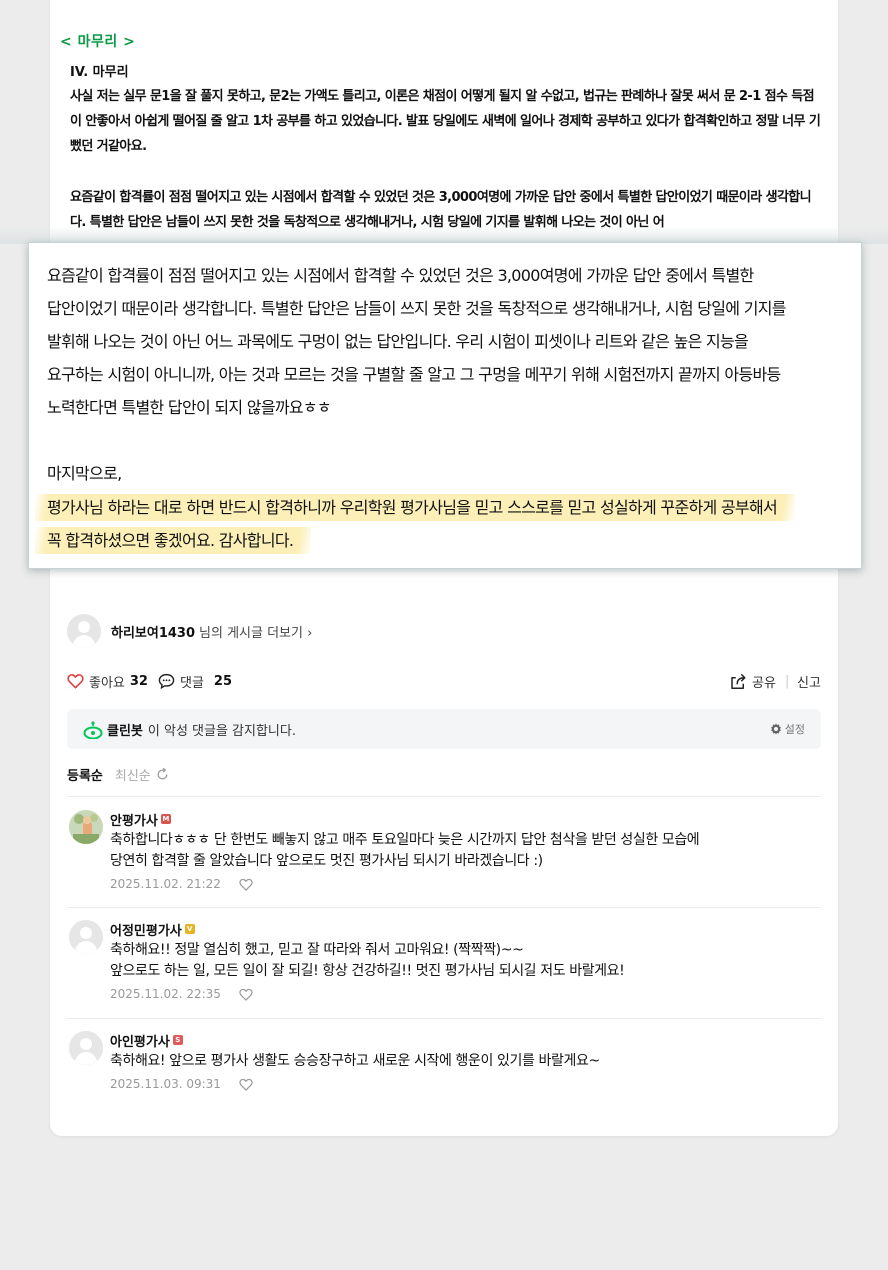 Image resolution: width=888 pixels, height=1270 pixels. I want to click on report-button: 신고, so click(809, 681).